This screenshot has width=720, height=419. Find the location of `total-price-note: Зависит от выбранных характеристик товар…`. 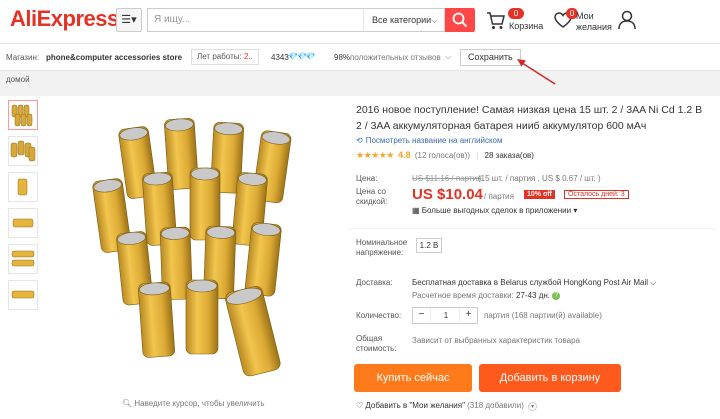

total-price-note: Зависит от выбранных характеристик товар… is located at coordinates (496, 340).